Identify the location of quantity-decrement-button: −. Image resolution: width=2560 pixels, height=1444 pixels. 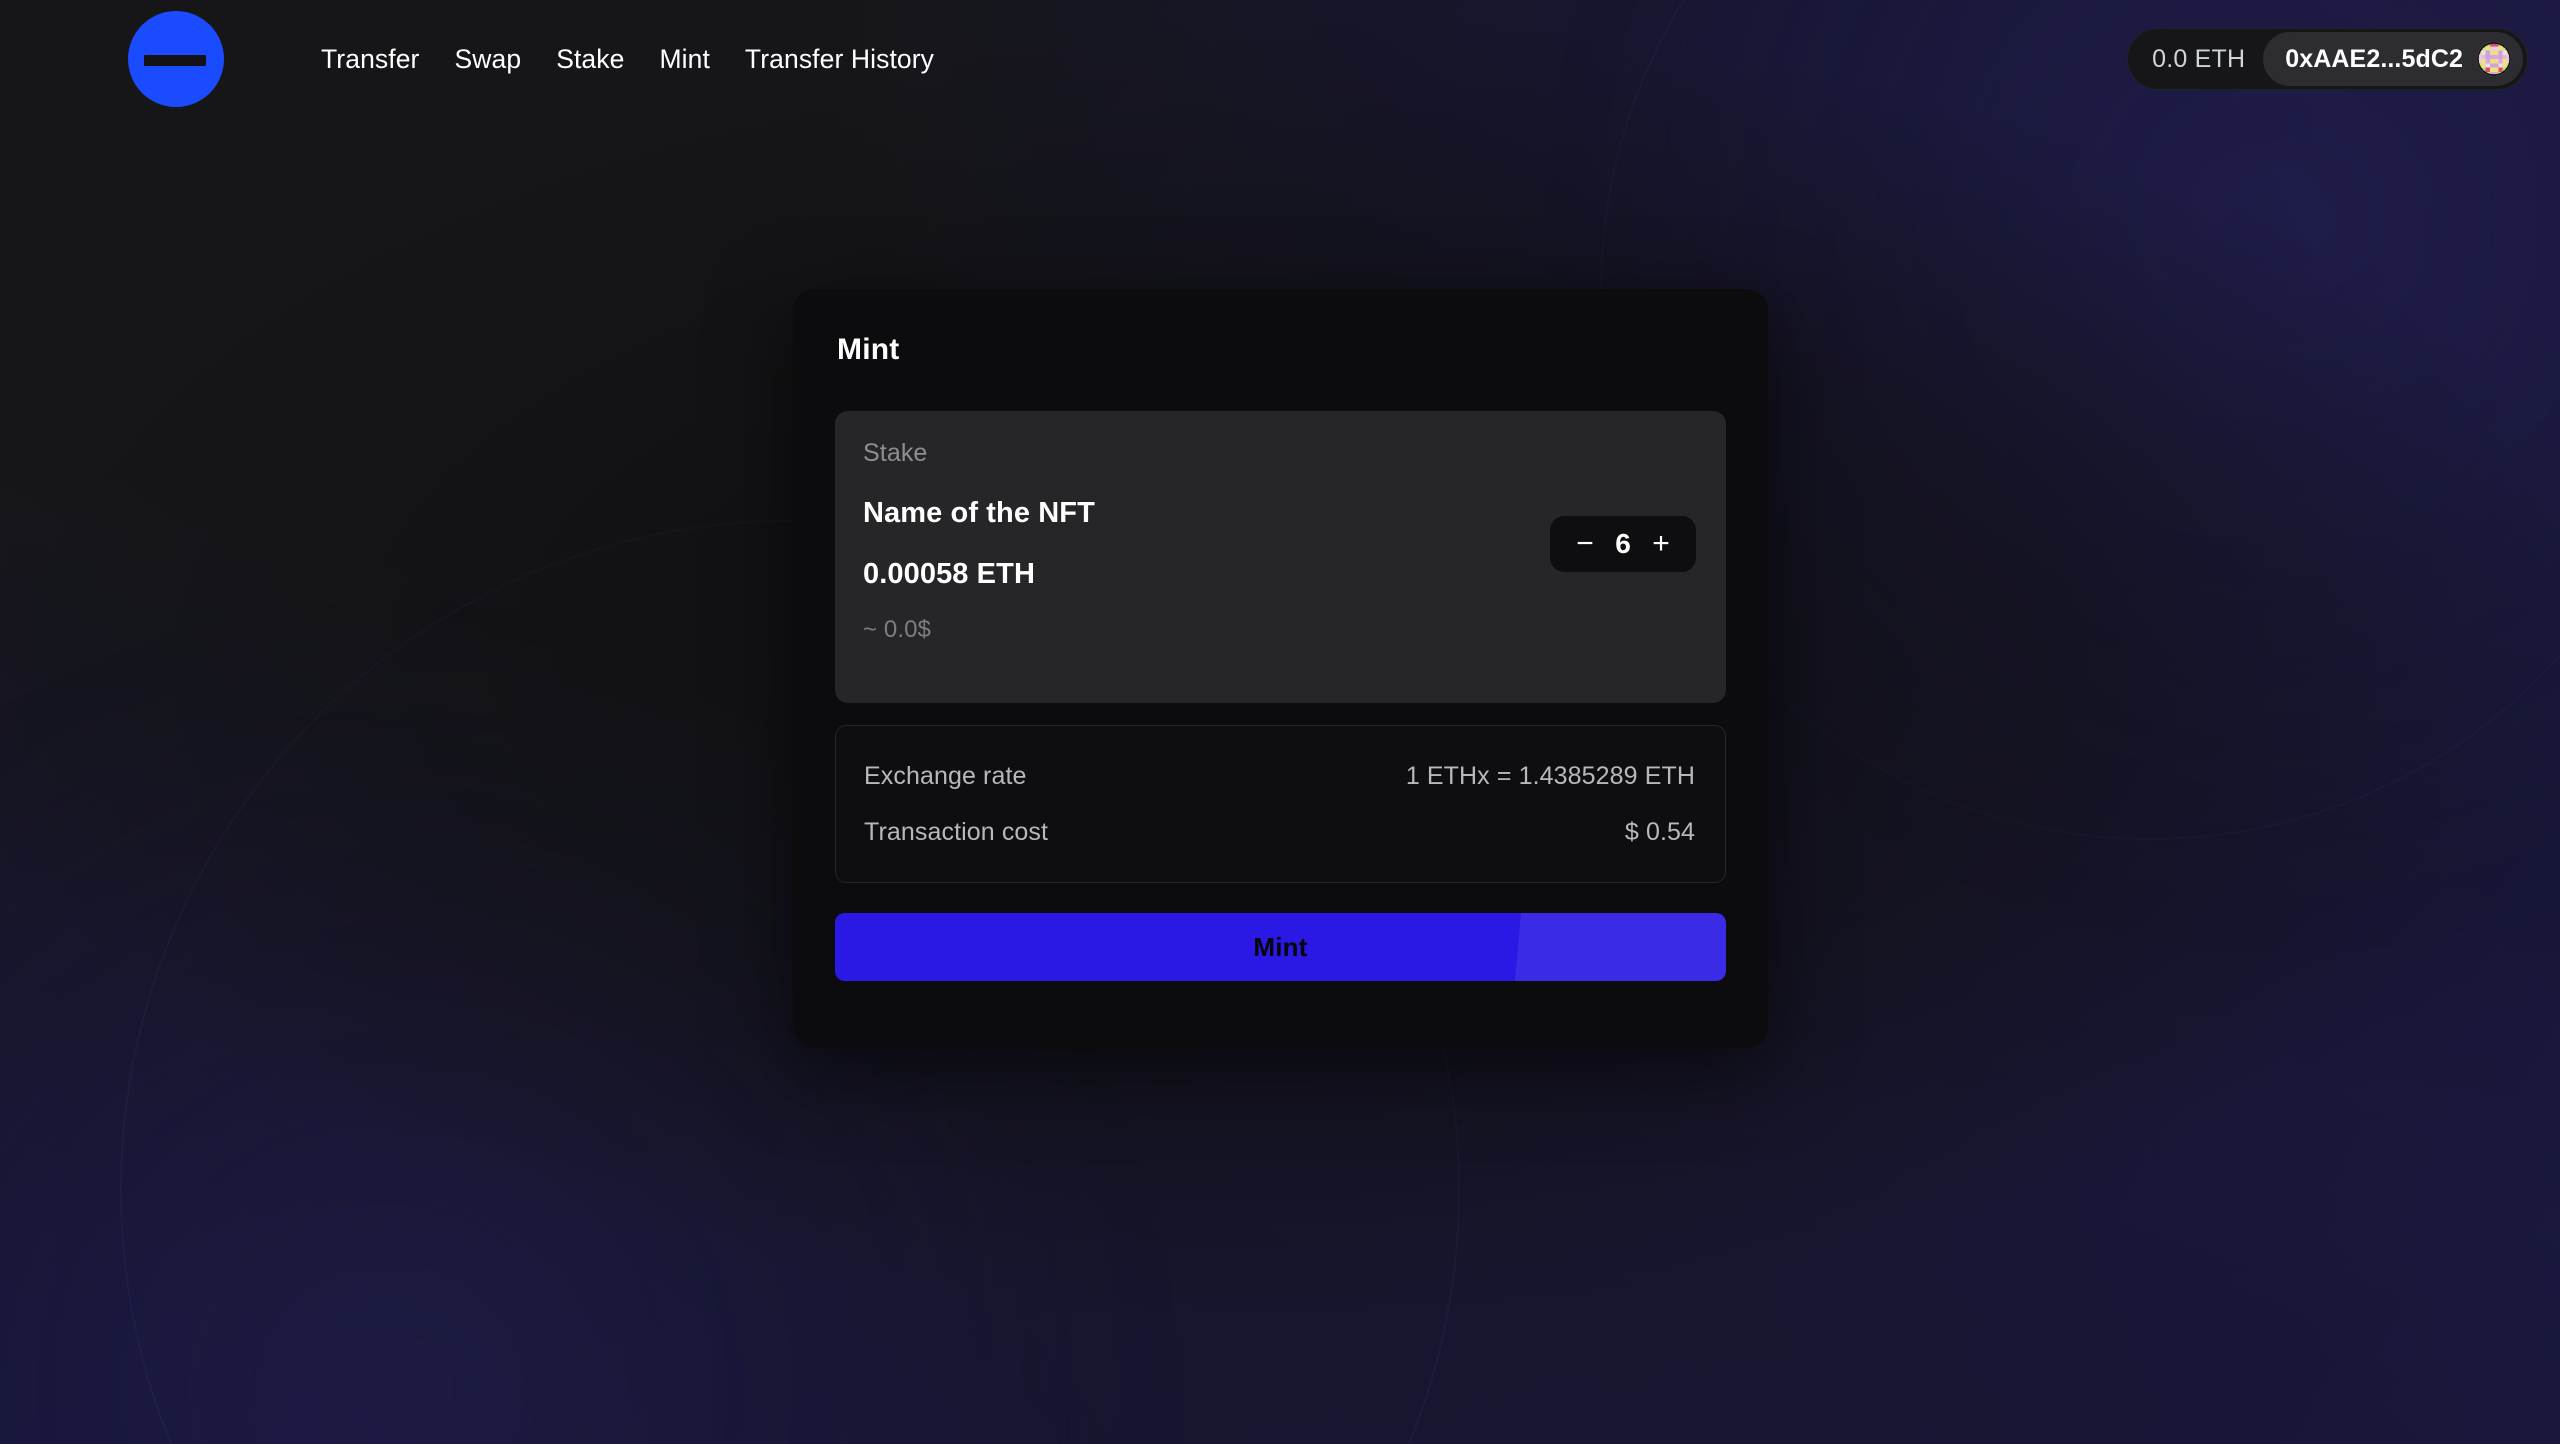
(1585, 544).